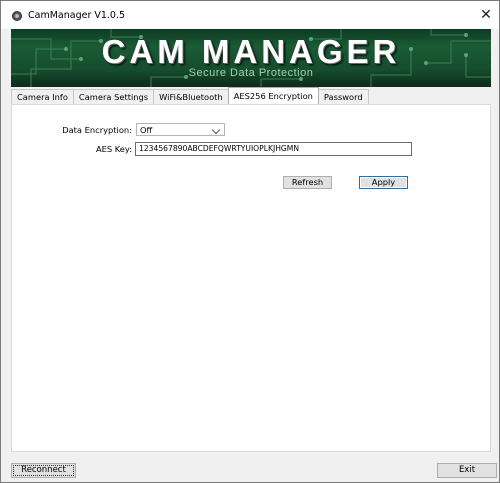 This screenshot has height=483, width=500. What do you see at coordinates (251, 73) in the screenshot?
I see `banner-subtitle: Secure Data Protection` at bounding box center [251, 73].